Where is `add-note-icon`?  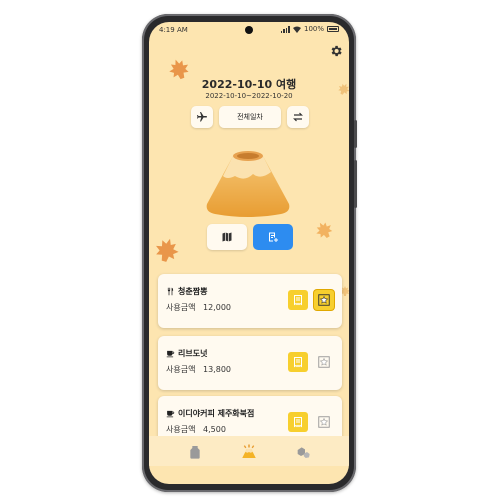
add-note-icon is located at coordinates (273, 237).